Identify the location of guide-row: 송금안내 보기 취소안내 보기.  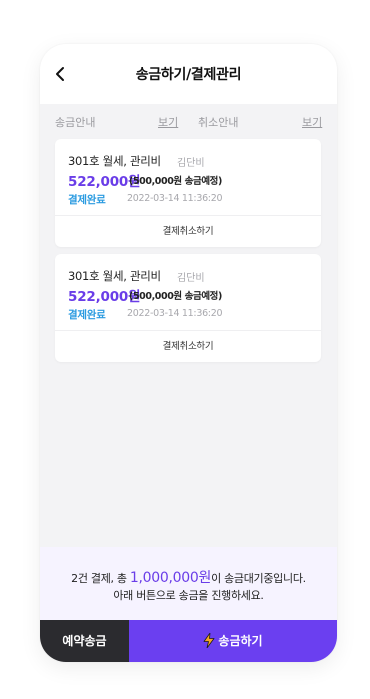
(188, 119).